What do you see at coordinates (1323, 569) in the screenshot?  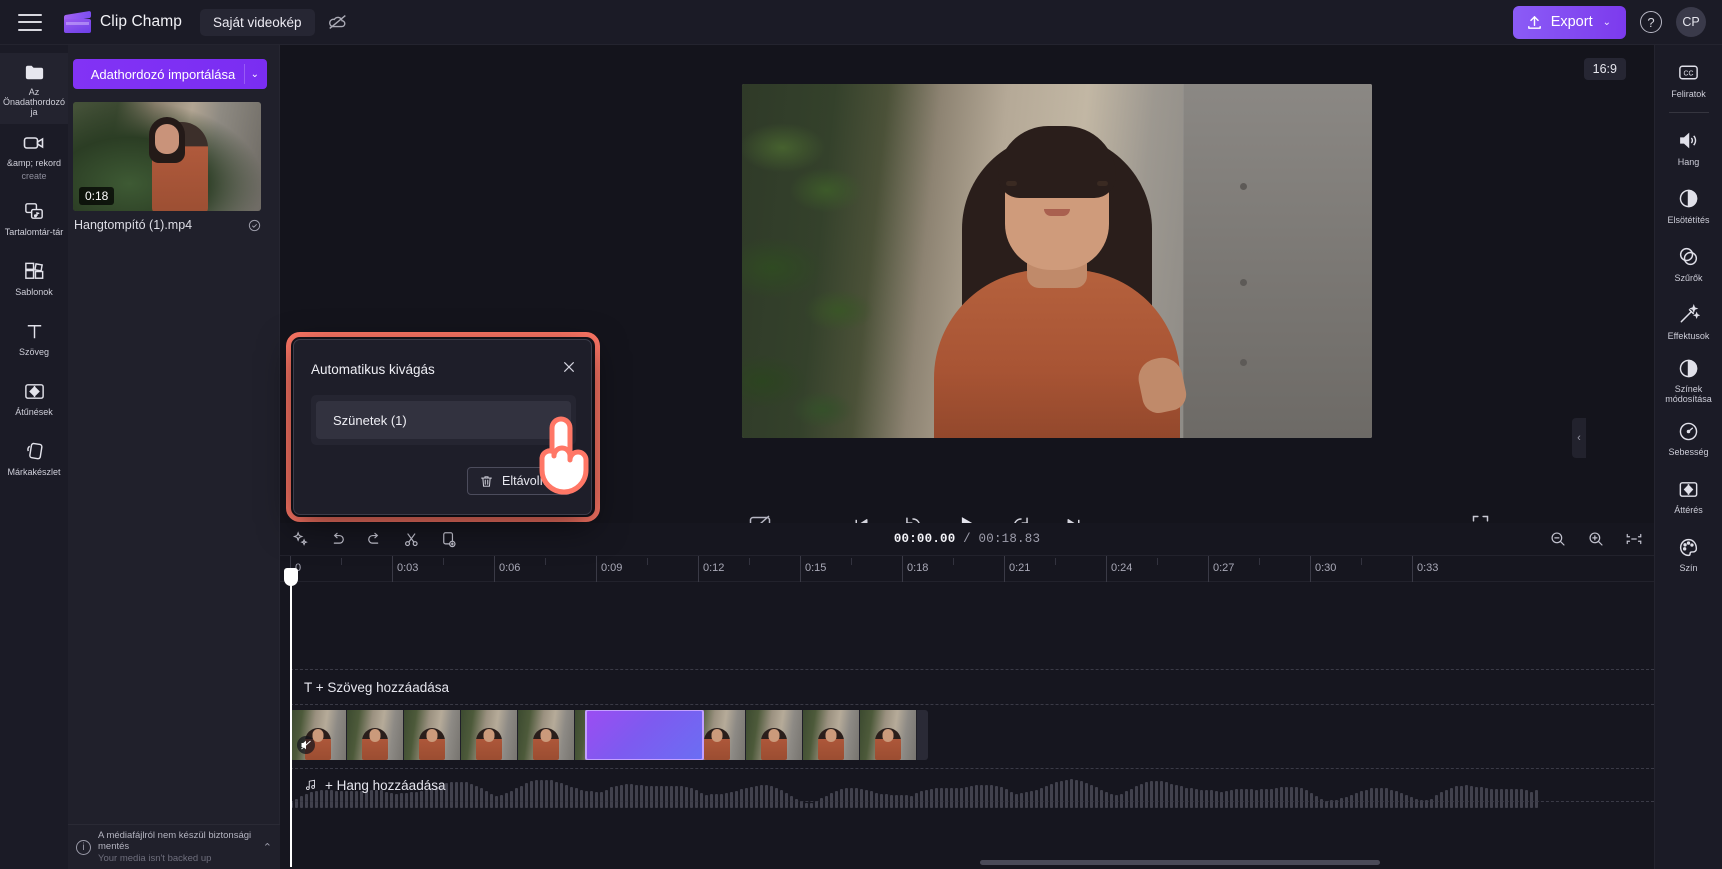 I see `ruler-tick: 0:30` at bounding box center [1323, 569].